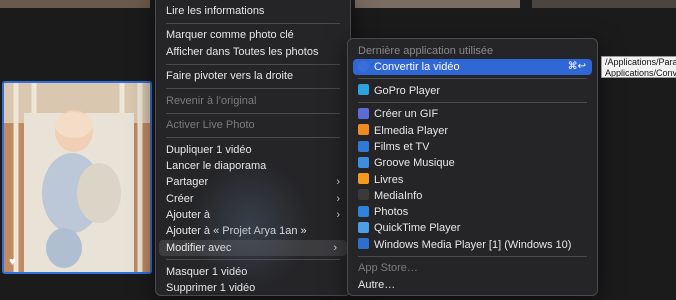 The height and width of the screenshot is (300, 676). What do you see at coordinates (363, 146) in the screenshot?
I see `films-tv-icon` at bounding box center [363, 146].